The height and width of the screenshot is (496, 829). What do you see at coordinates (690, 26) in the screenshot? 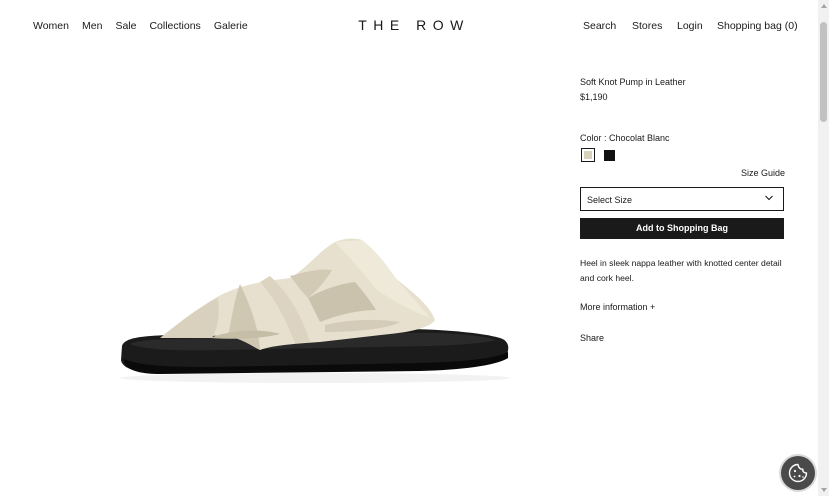
I see `login-link: Login` at bounding box center [690, 26].